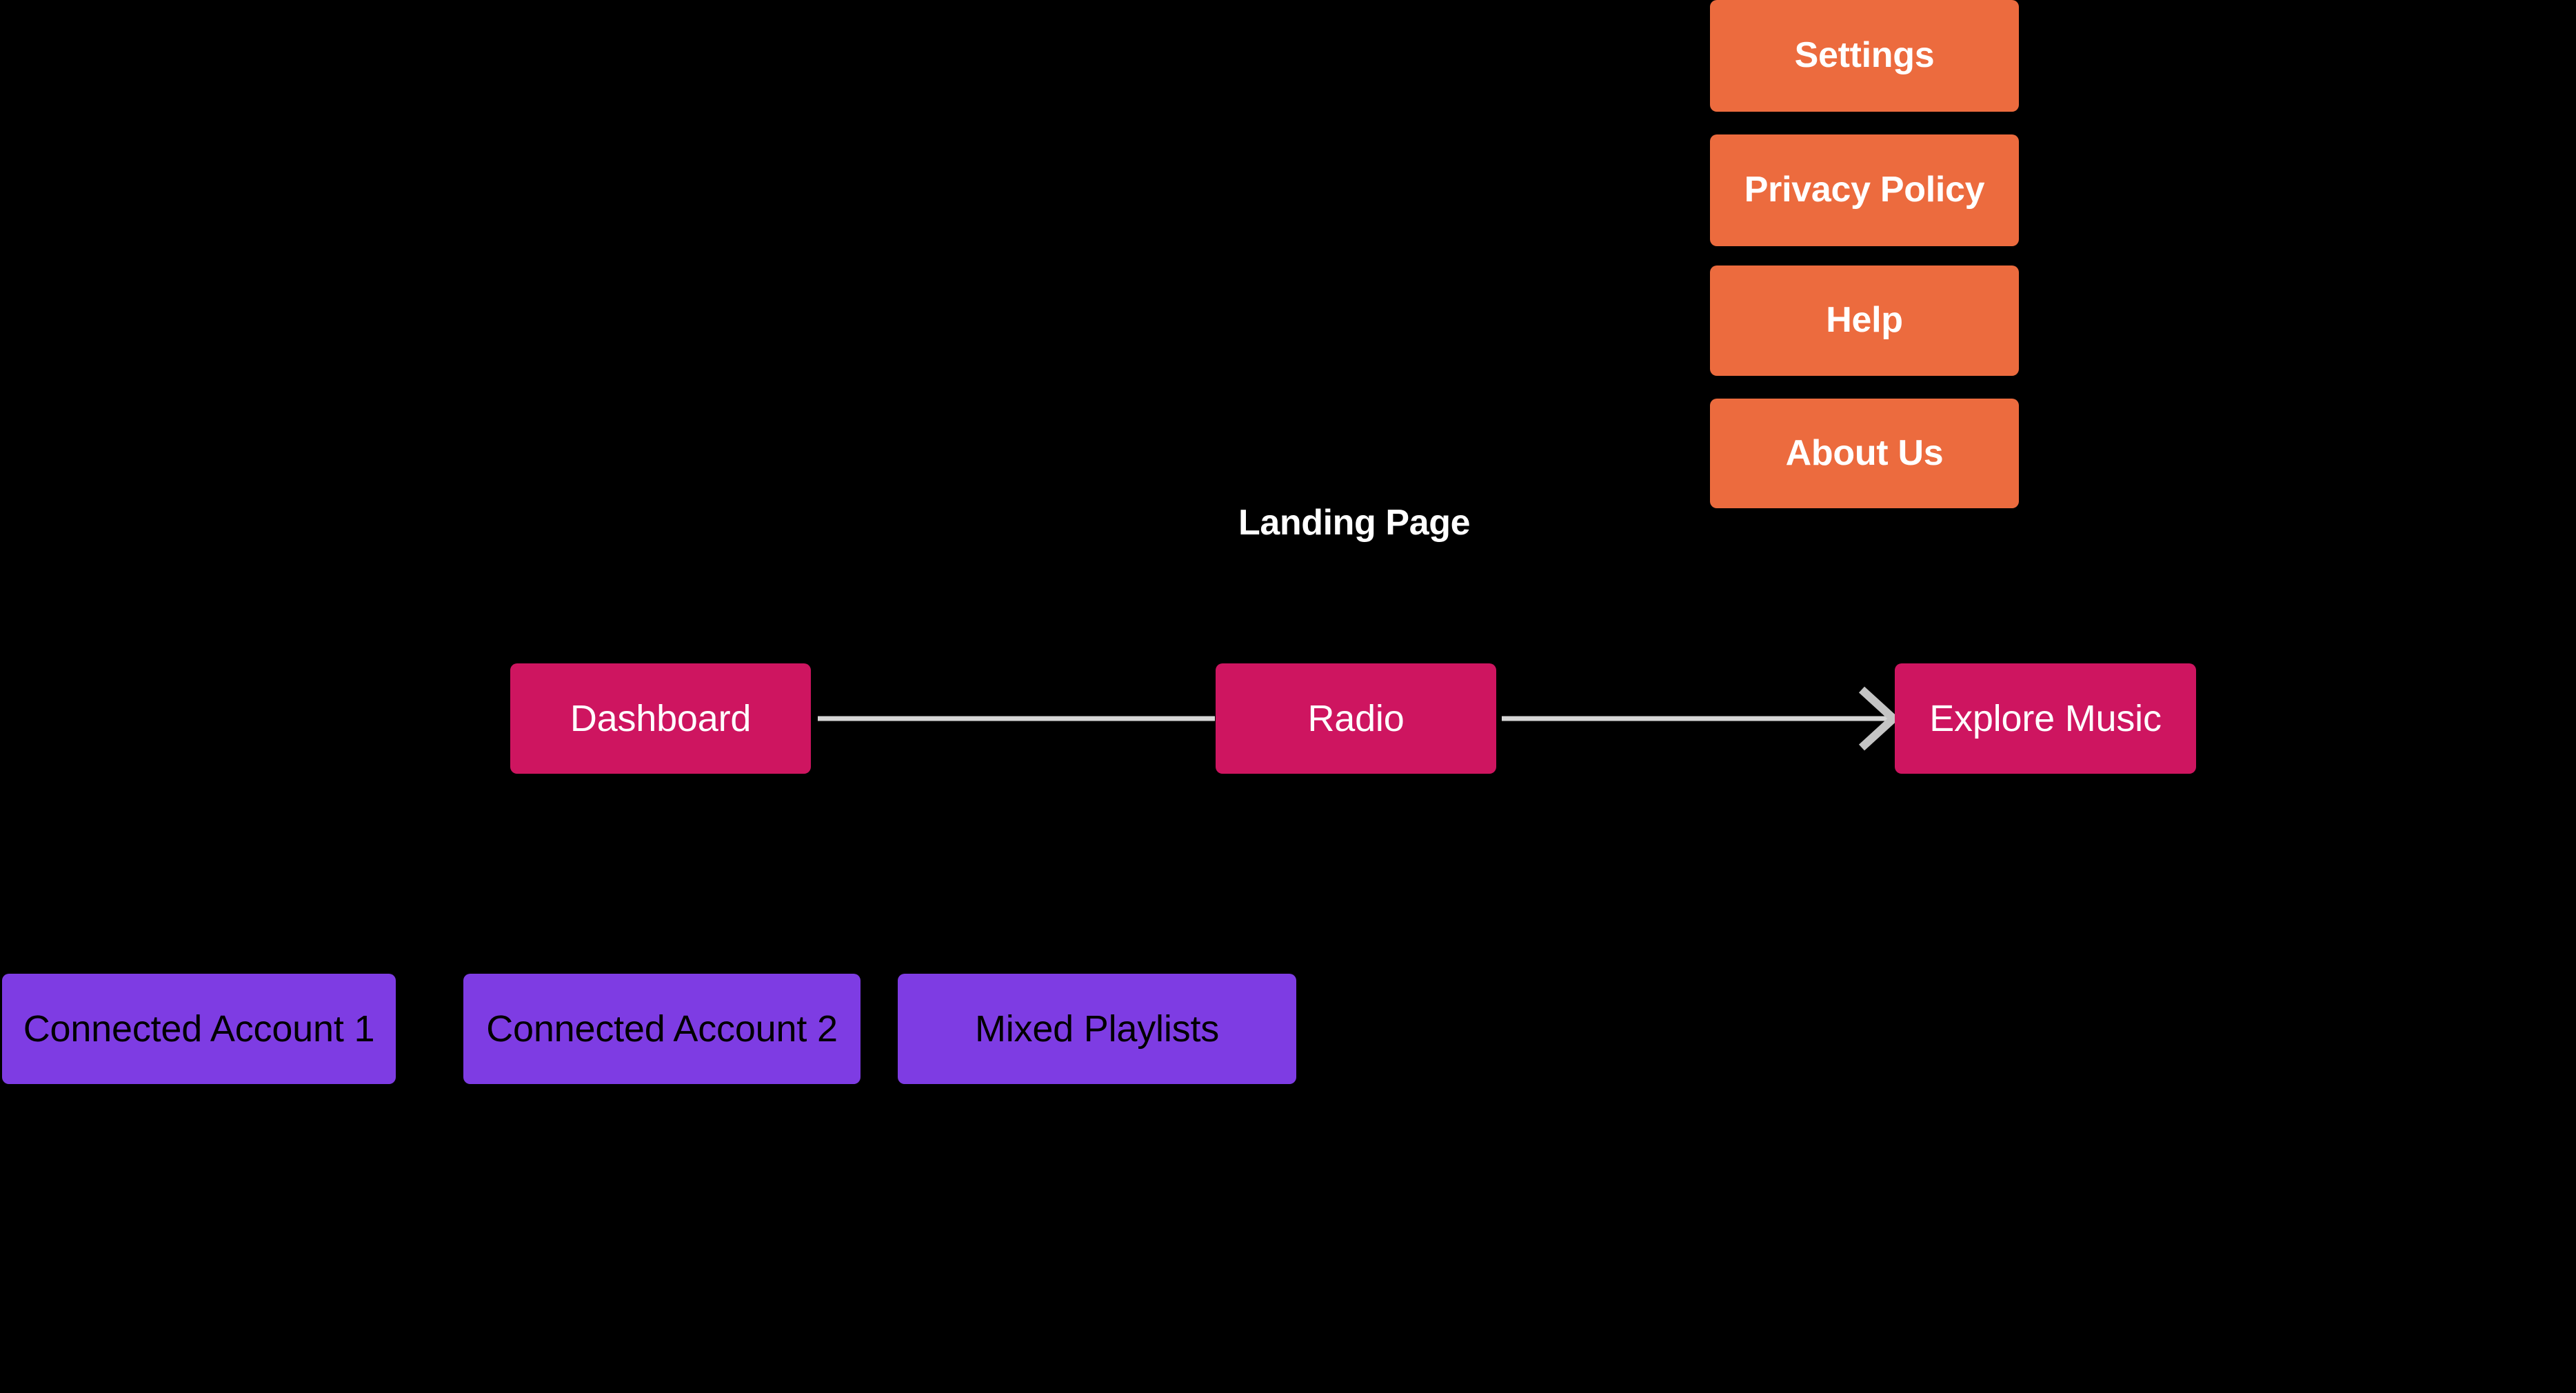 The image size is (2576, 1393). What do you see at coordinates (1354, 523) in the screenshot?
I see `landing-page-label: Landing Page` at bounding box center [1354, 523].